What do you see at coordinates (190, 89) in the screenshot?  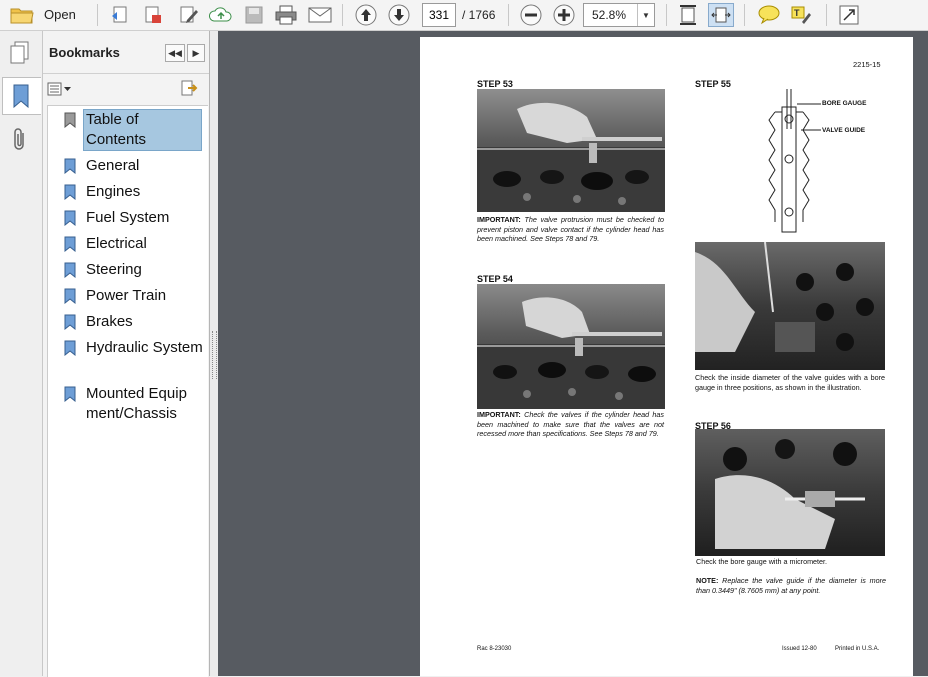 I see `find-bookmark-icon` at bounding box center [190, 89].